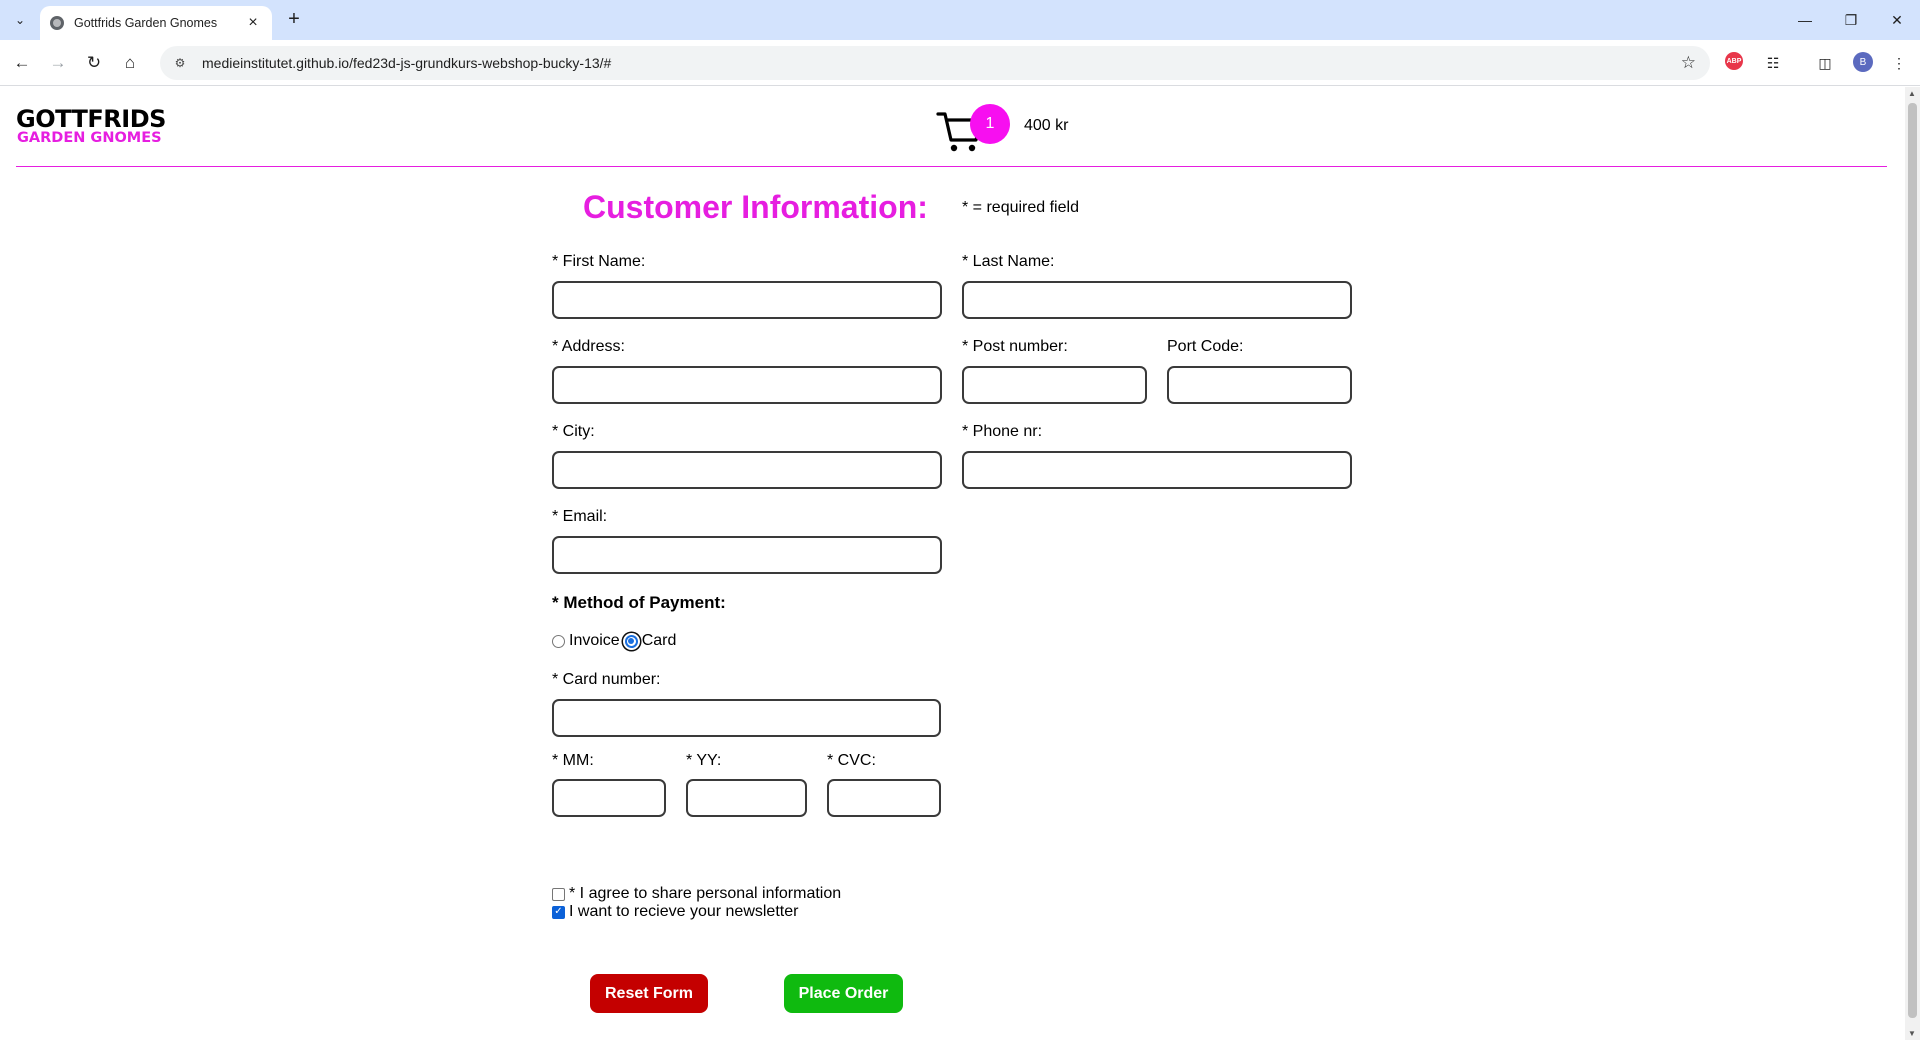 The height and width of the screenshot is (1040, 1920). What do you see at coordinates (704, 760) in the screenshot?
I see `yy-label: * YY:` at bounding box center [704, 760].